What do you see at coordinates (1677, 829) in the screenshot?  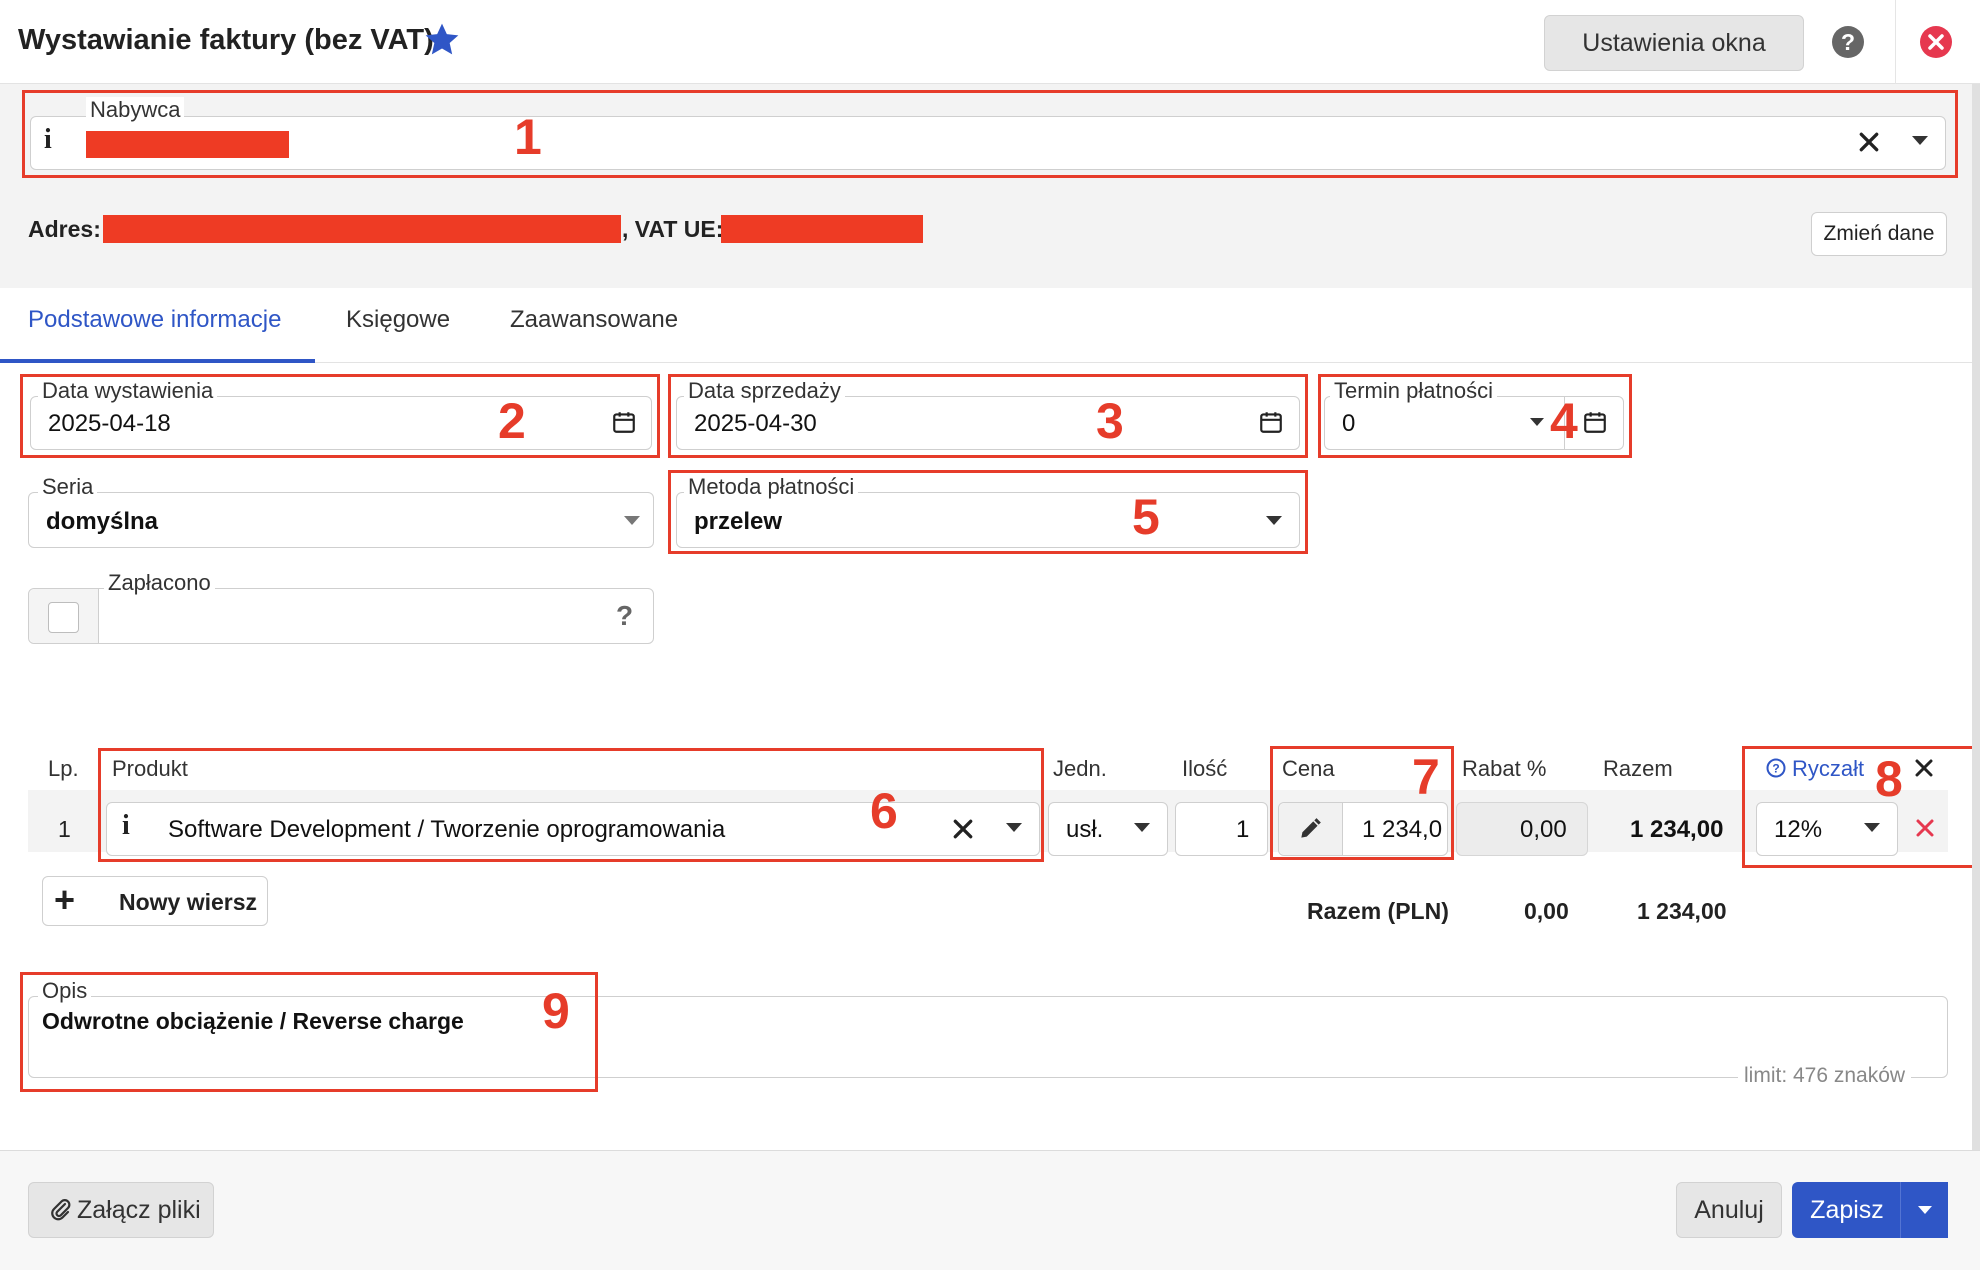 I see `row-total-value: 1 234,00` at bounding box center [1677, 829].